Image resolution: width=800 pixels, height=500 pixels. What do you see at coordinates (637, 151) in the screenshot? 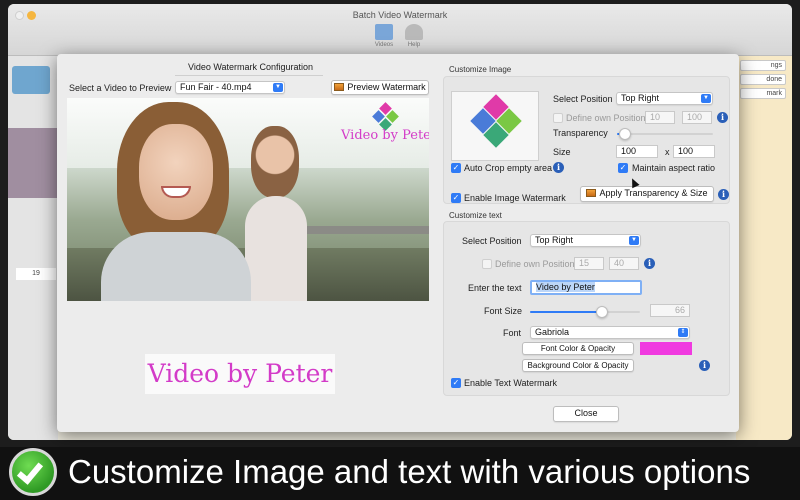
I see `size-width-field: 100` at bounding box center [637, 151].